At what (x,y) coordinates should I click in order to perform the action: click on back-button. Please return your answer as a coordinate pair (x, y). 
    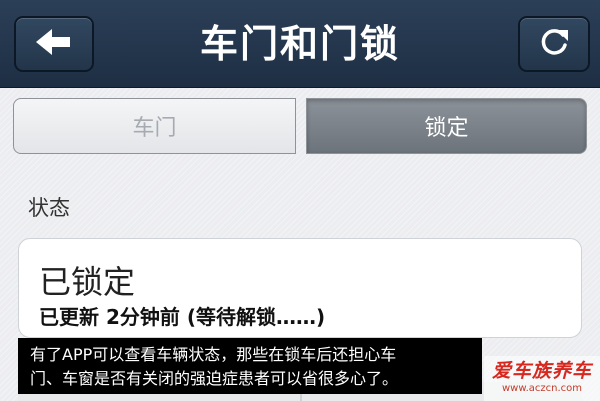
    Looking at the image, I should click on (54, 44).